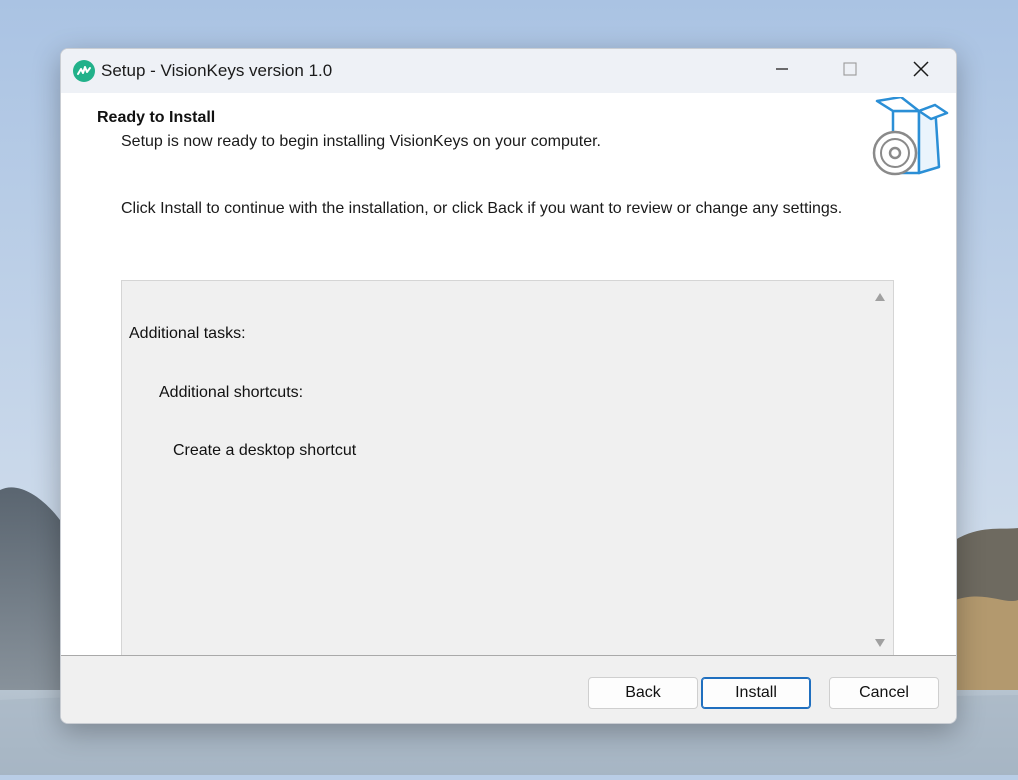 The width and height of the screenshot is (1018, 780). Describe the element at coordinates (884, 693) in the screenshot. I see `cancel-button: Cancel` at that location.